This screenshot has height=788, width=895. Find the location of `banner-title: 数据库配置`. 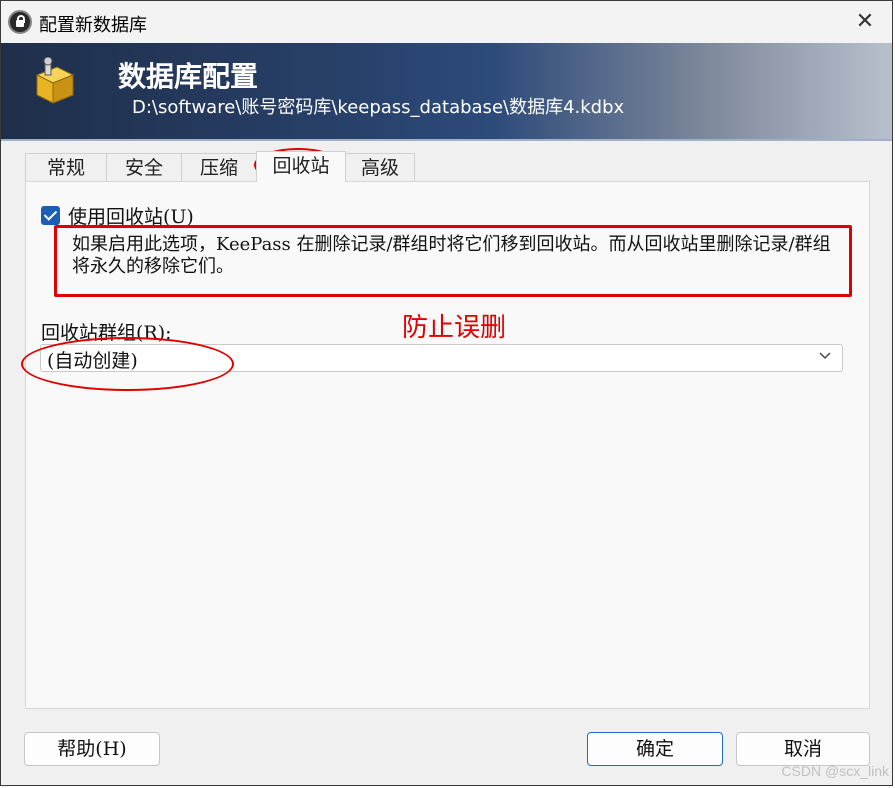

banner-title: 数据库配置 is located at coordinates (188, 76).